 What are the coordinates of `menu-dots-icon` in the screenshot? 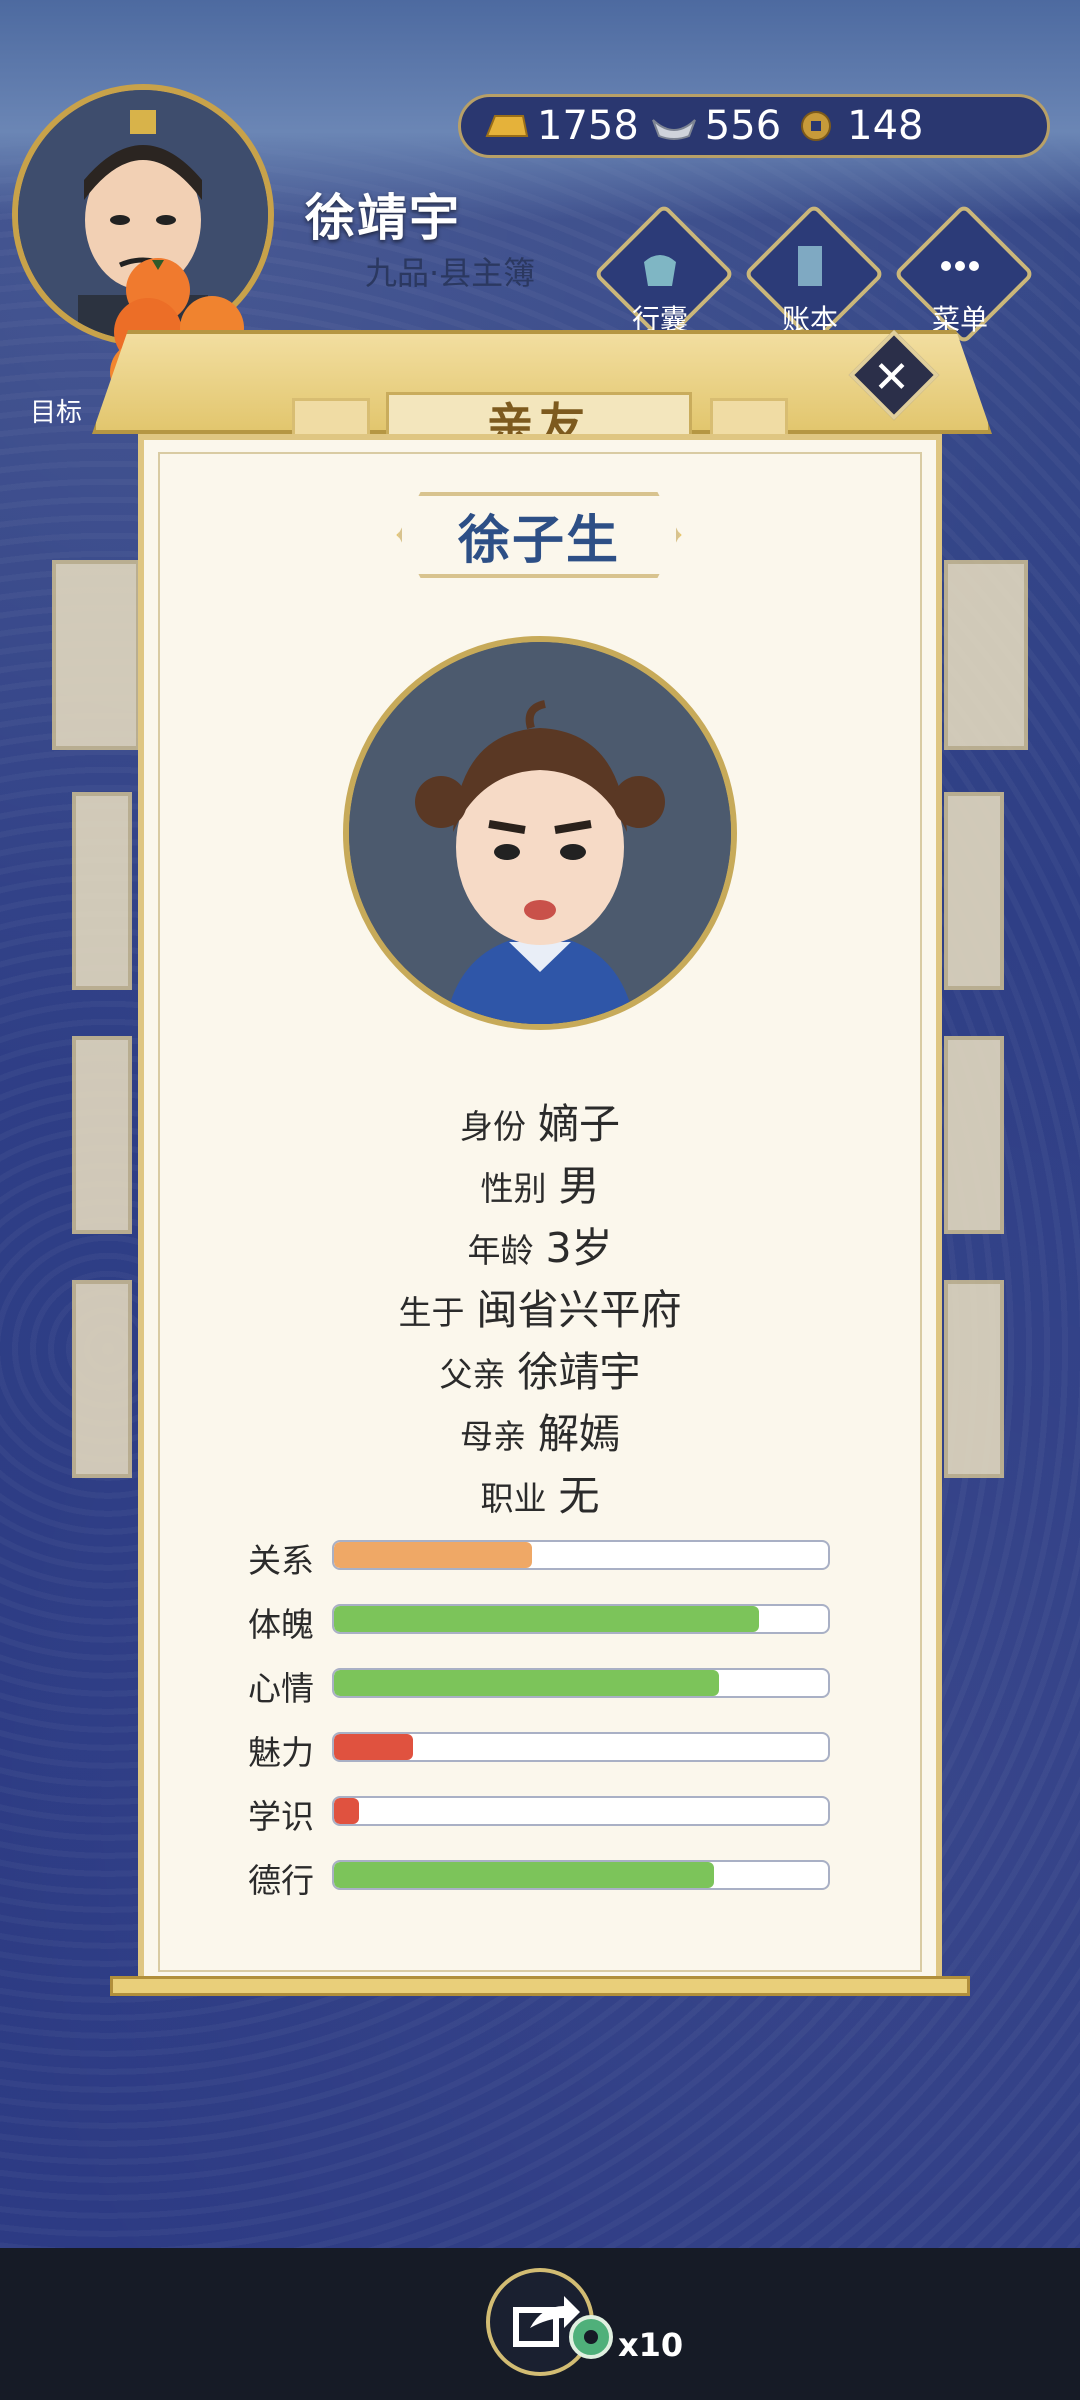 It's located at (960, 266).